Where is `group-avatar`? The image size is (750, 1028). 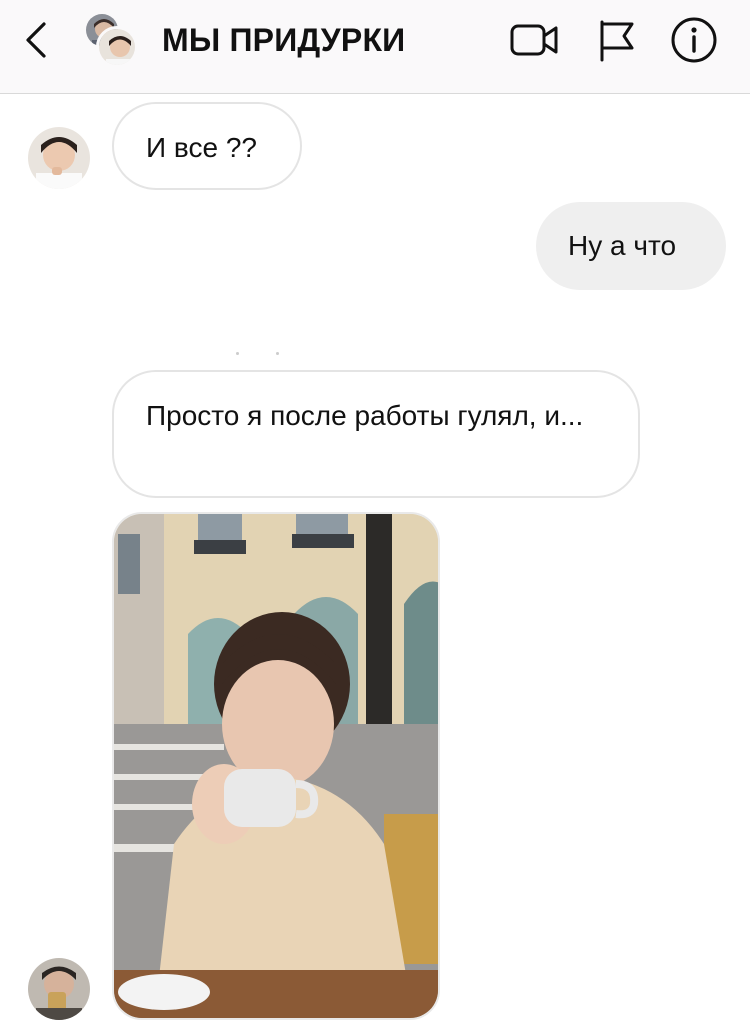 group-avatar is located at coordinates (114, 40).